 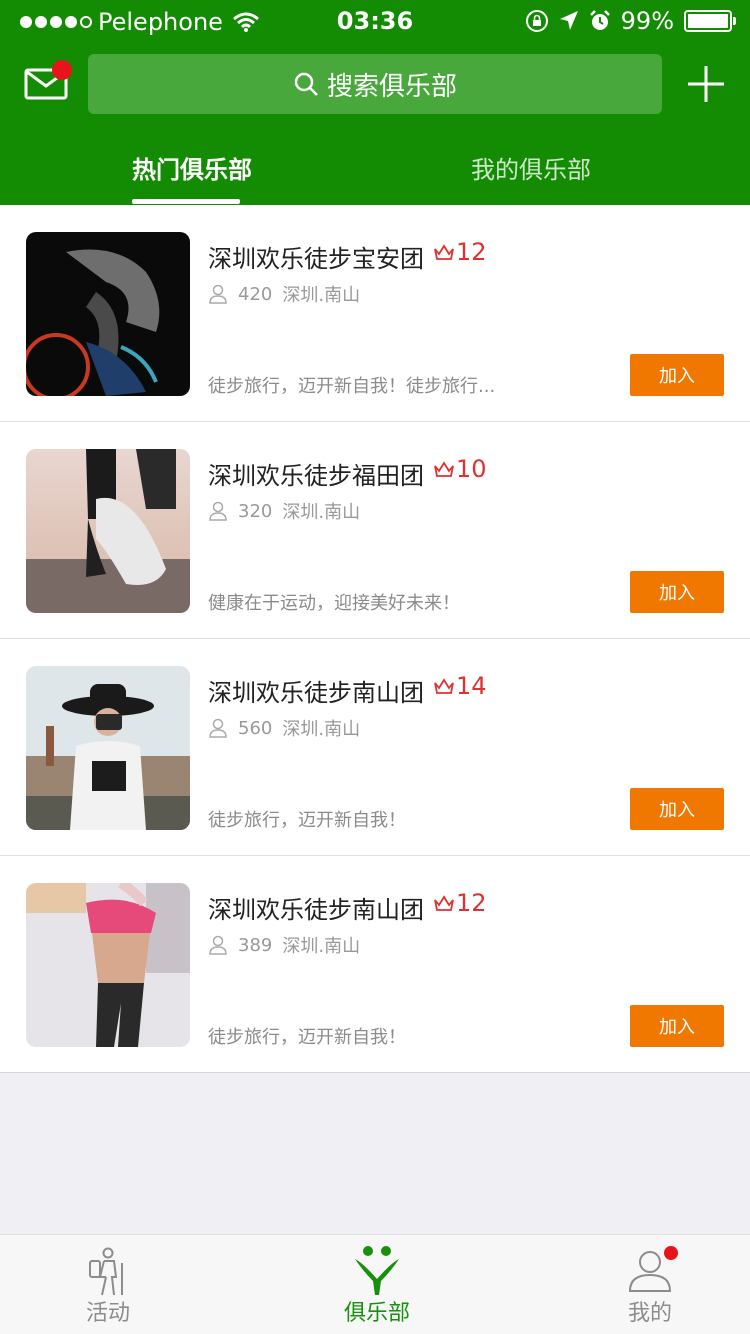 I want to click on location-arrow-icon, so click(x=568, y=20).